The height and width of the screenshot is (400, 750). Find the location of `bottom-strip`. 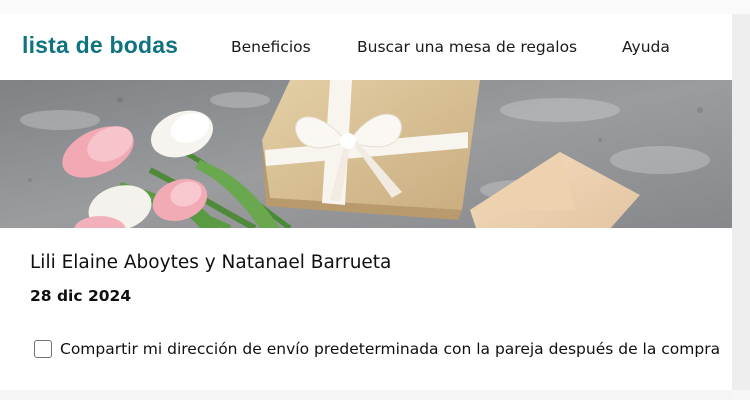

bottom-strip is located at coordinates (366, 395).